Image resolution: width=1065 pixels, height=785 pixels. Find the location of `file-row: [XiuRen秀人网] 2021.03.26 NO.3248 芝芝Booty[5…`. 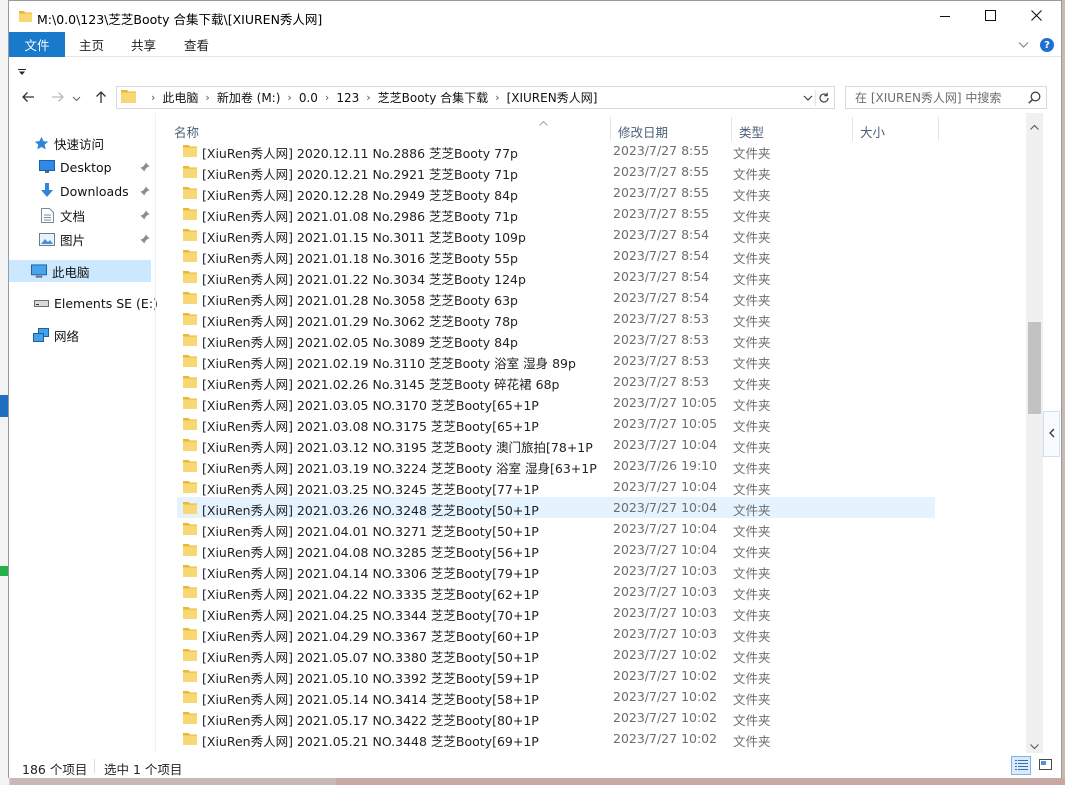

file-row: [XiuRen秀人网] 2021.03.26 NO.3248 芝芝Booty[5… is located at coordinates (556, 507).